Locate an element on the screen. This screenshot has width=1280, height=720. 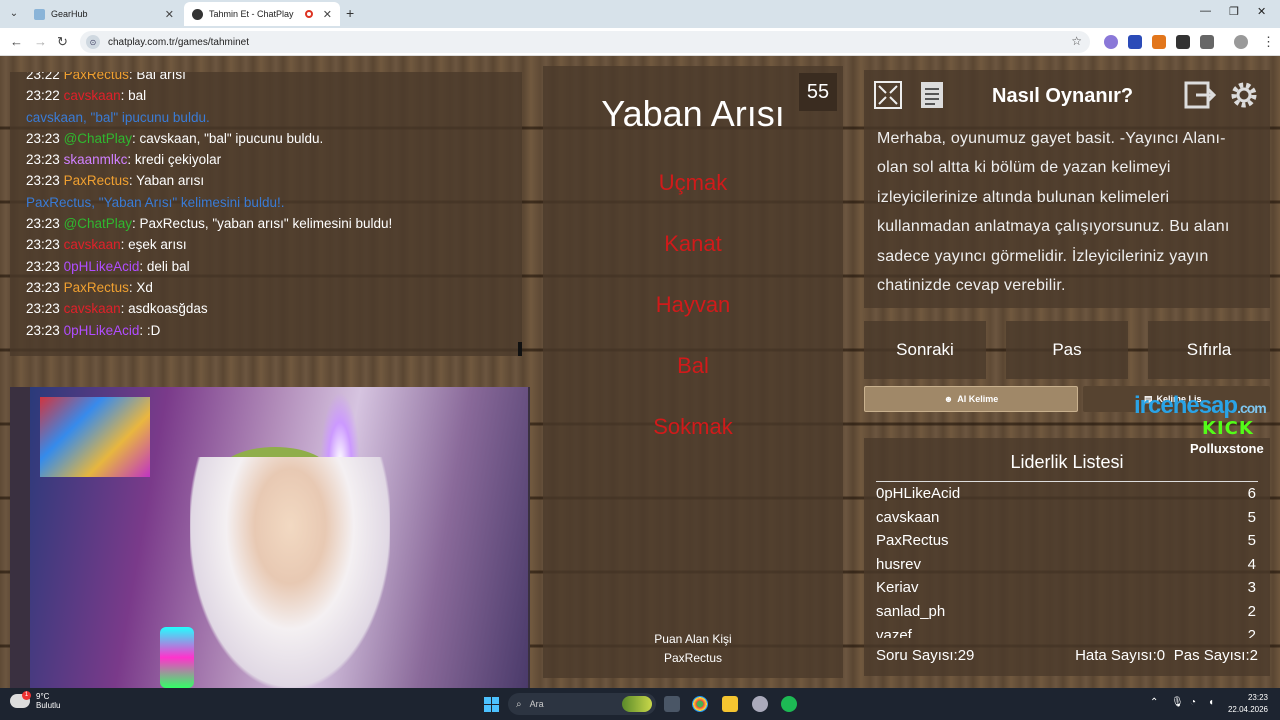
howto-title: Nasıl Oynanır? is located at coordinates (1063, 96).